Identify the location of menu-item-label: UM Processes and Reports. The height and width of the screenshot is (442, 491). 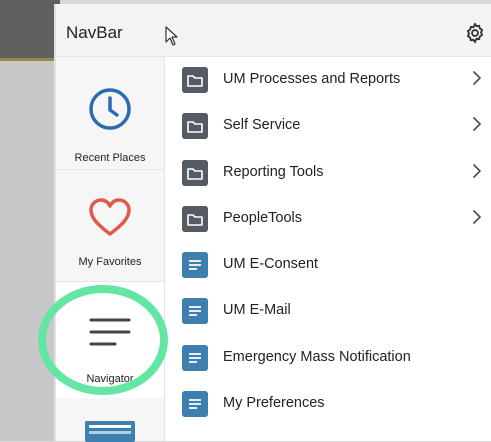
(312, 79).